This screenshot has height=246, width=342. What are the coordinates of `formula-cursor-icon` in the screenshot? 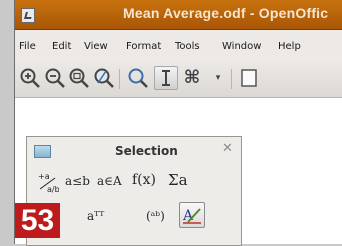 It's located at (166, 78).